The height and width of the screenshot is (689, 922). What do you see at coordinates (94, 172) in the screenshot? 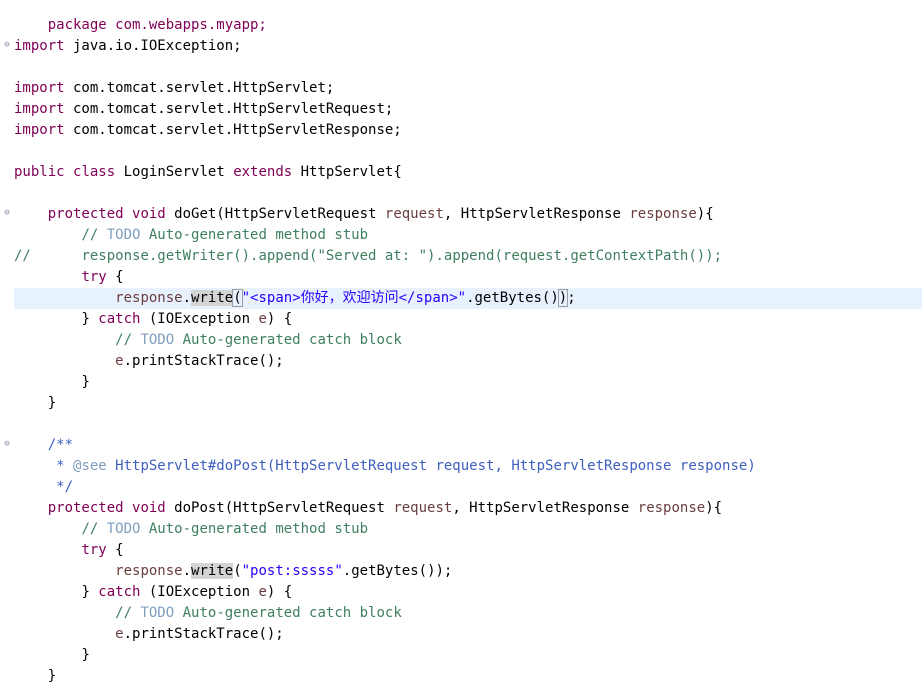
I see `keyword: class` at bounding box center [94, 172].